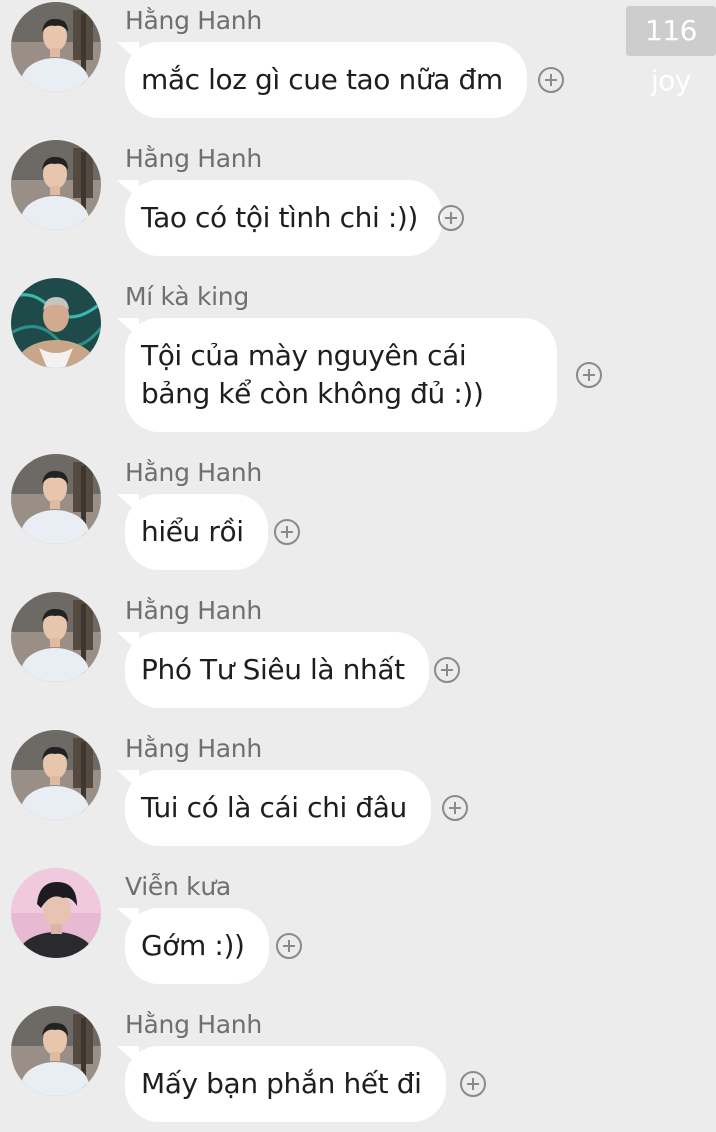 The width and height of the screenshot is (716, 1132). I want to click on message-bubble: Gớm :)), so click(197, 946).